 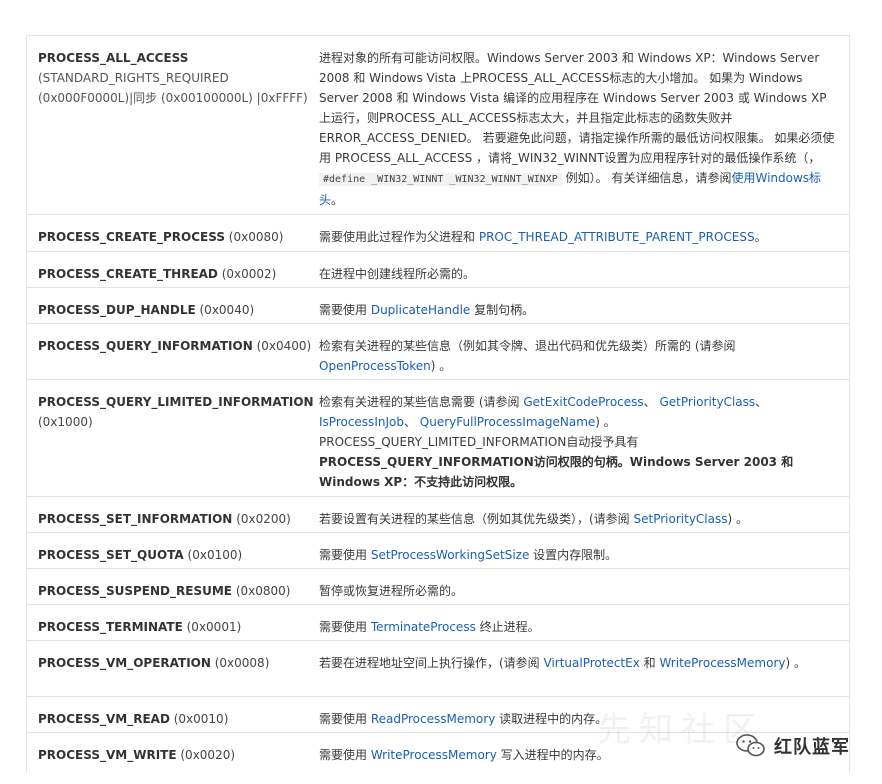 I want to click on description-text: 例如）。 有关详细信息，请参阅, so click(x=648, y=178).